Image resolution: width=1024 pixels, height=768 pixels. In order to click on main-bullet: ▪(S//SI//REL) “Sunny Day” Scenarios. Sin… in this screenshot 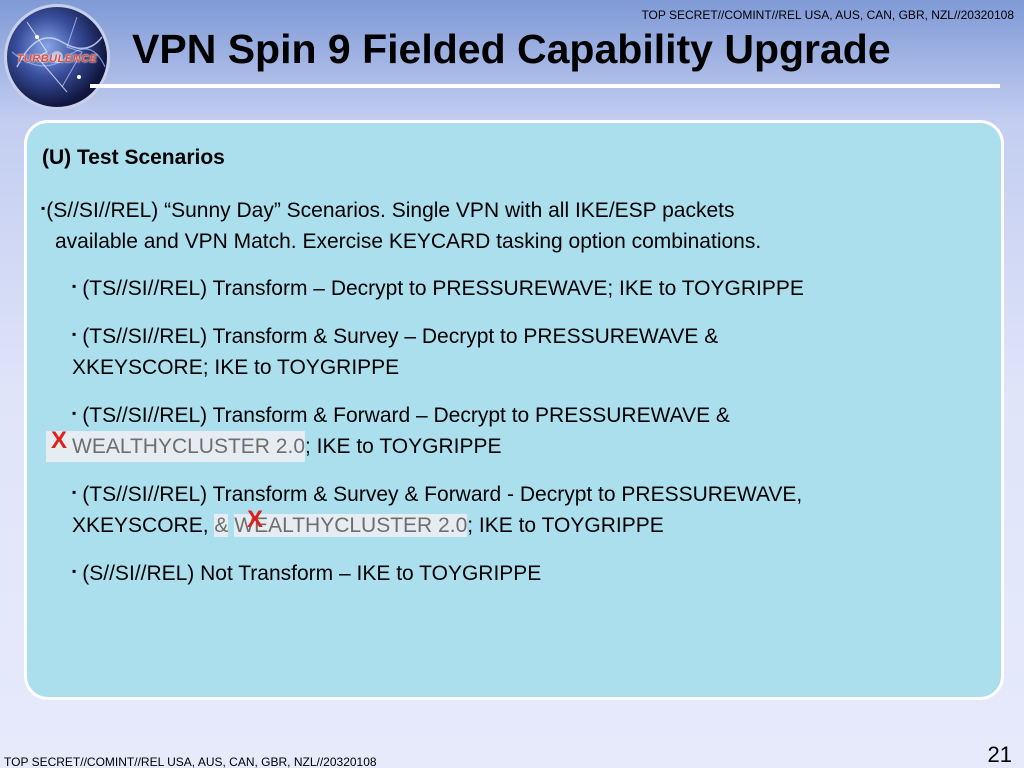, I will do `click(506, 225)`.